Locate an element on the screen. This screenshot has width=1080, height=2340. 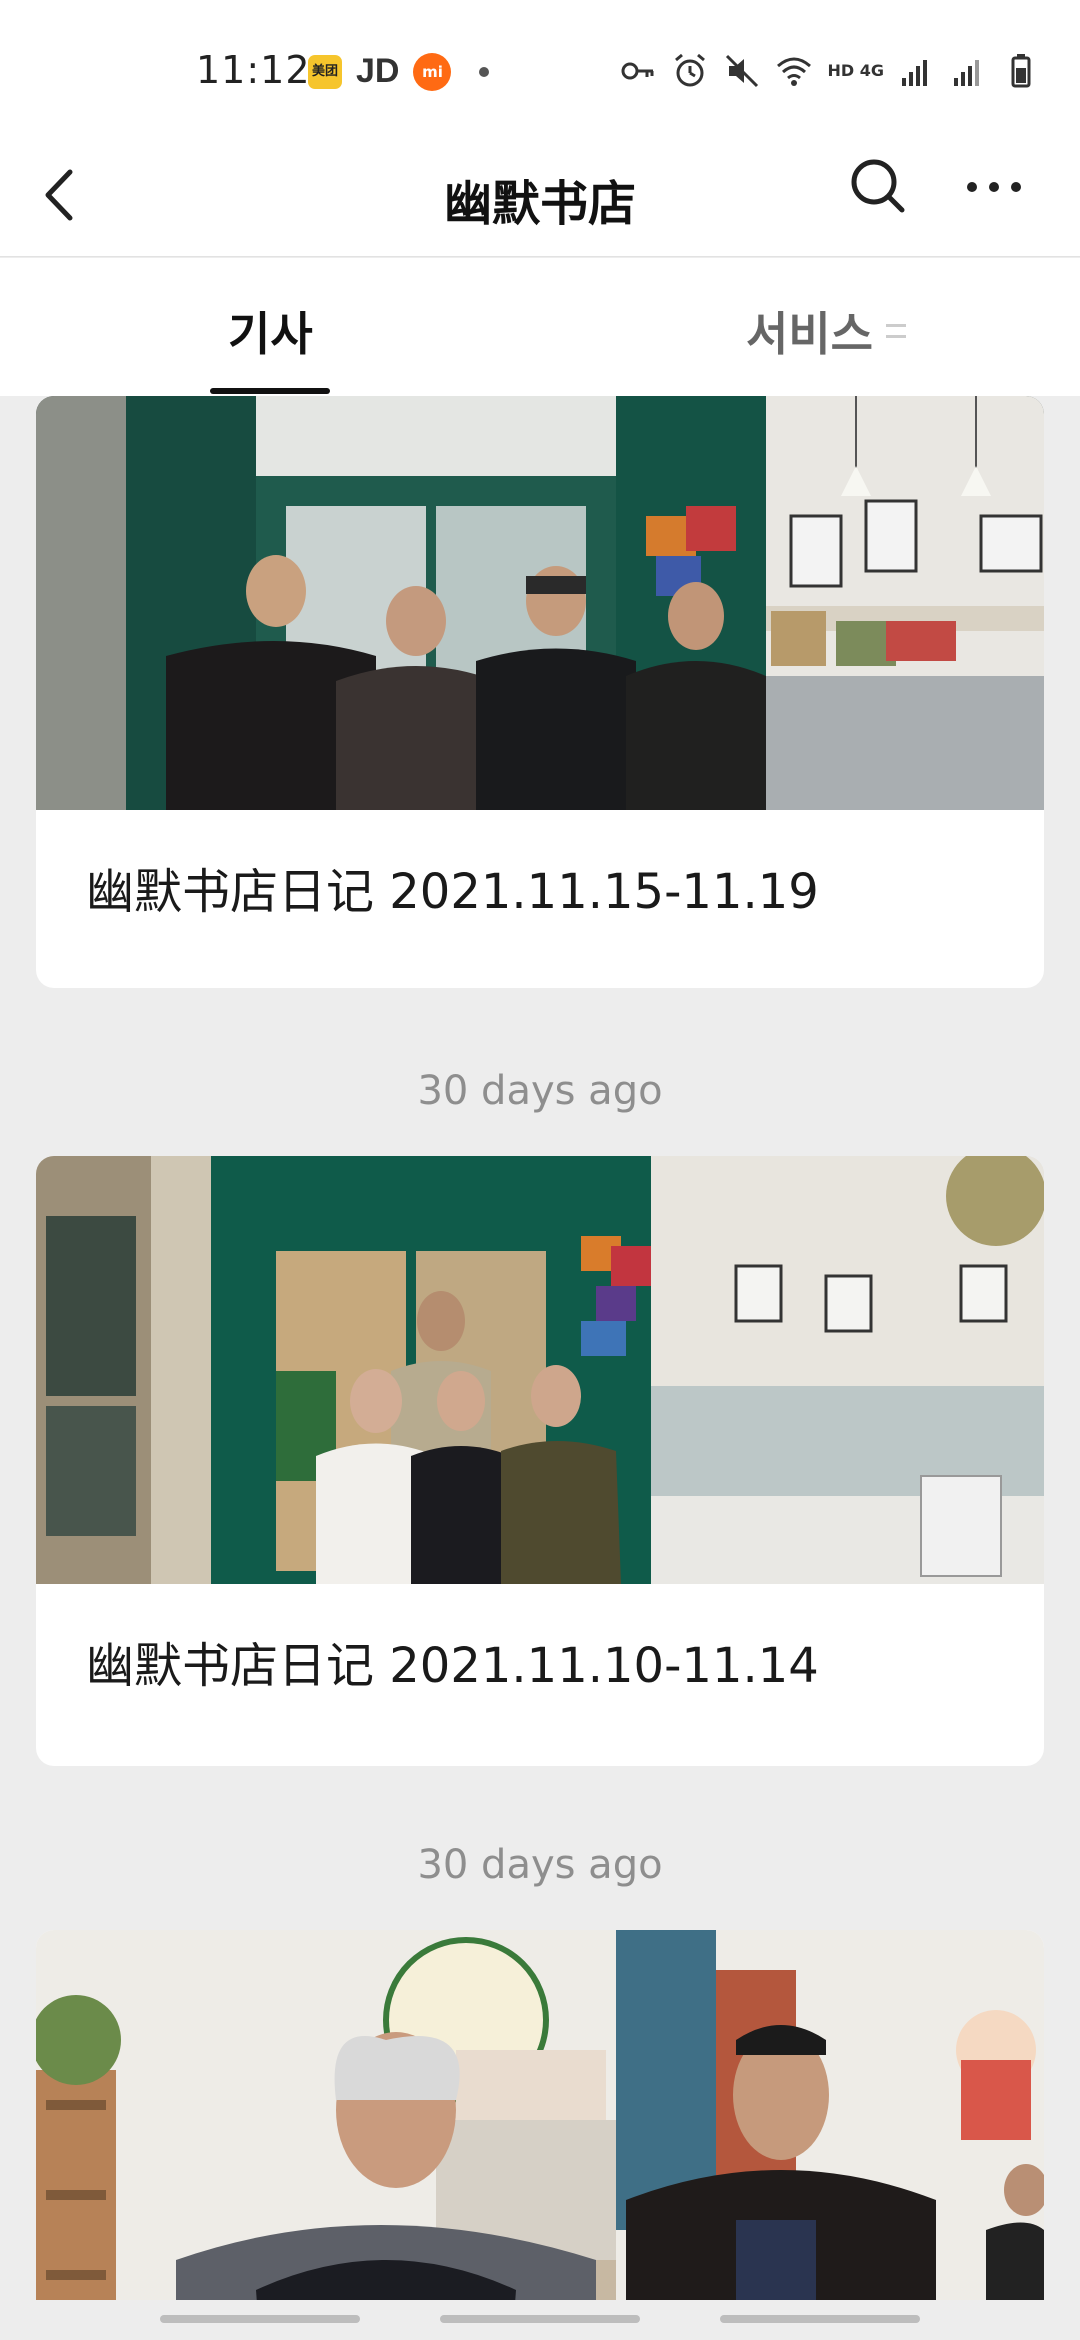
key-icon is located at coordinates (637, 71).